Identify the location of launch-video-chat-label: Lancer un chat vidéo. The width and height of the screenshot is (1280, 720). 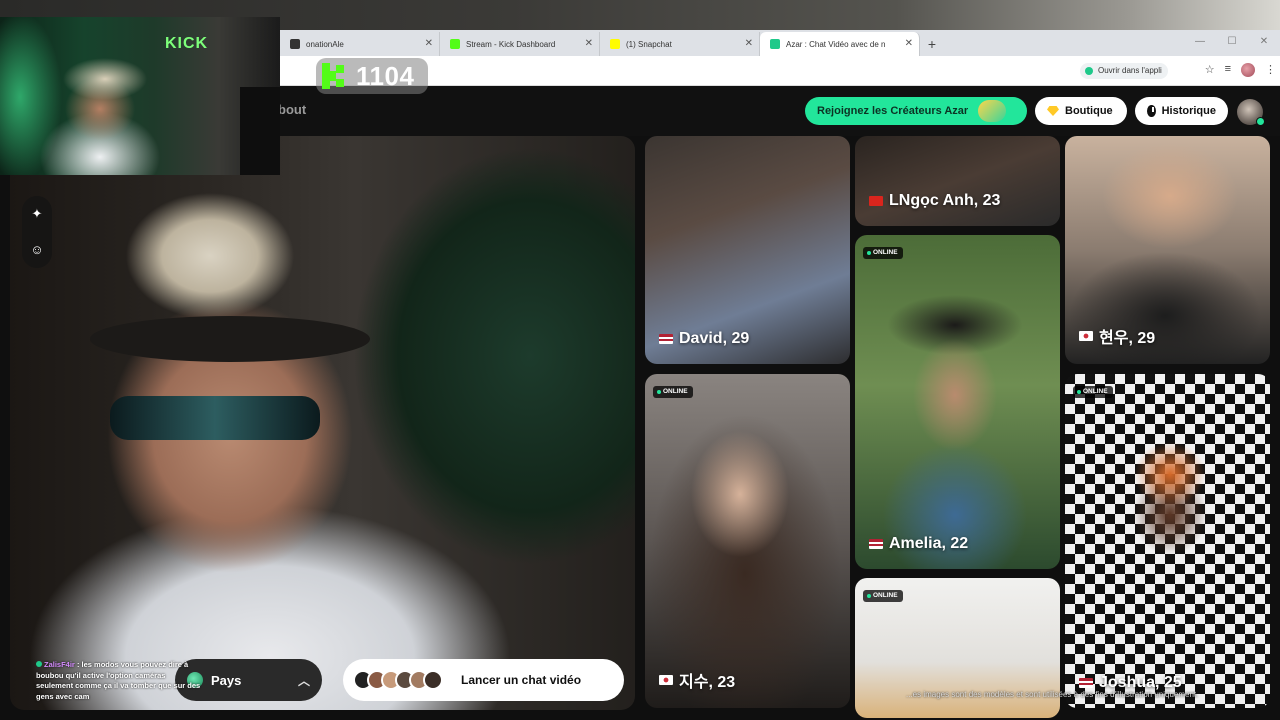
(521, 680).